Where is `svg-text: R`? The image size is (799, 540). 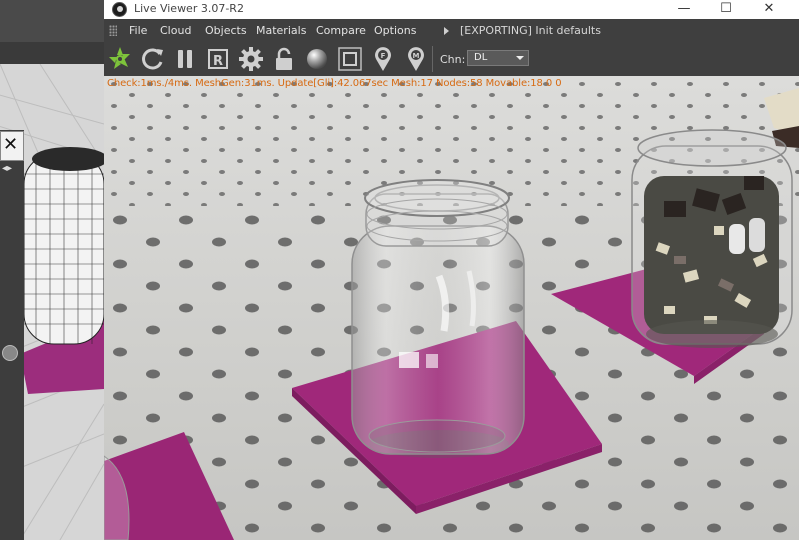 svg-text: R is located at coordinates (218, 61).